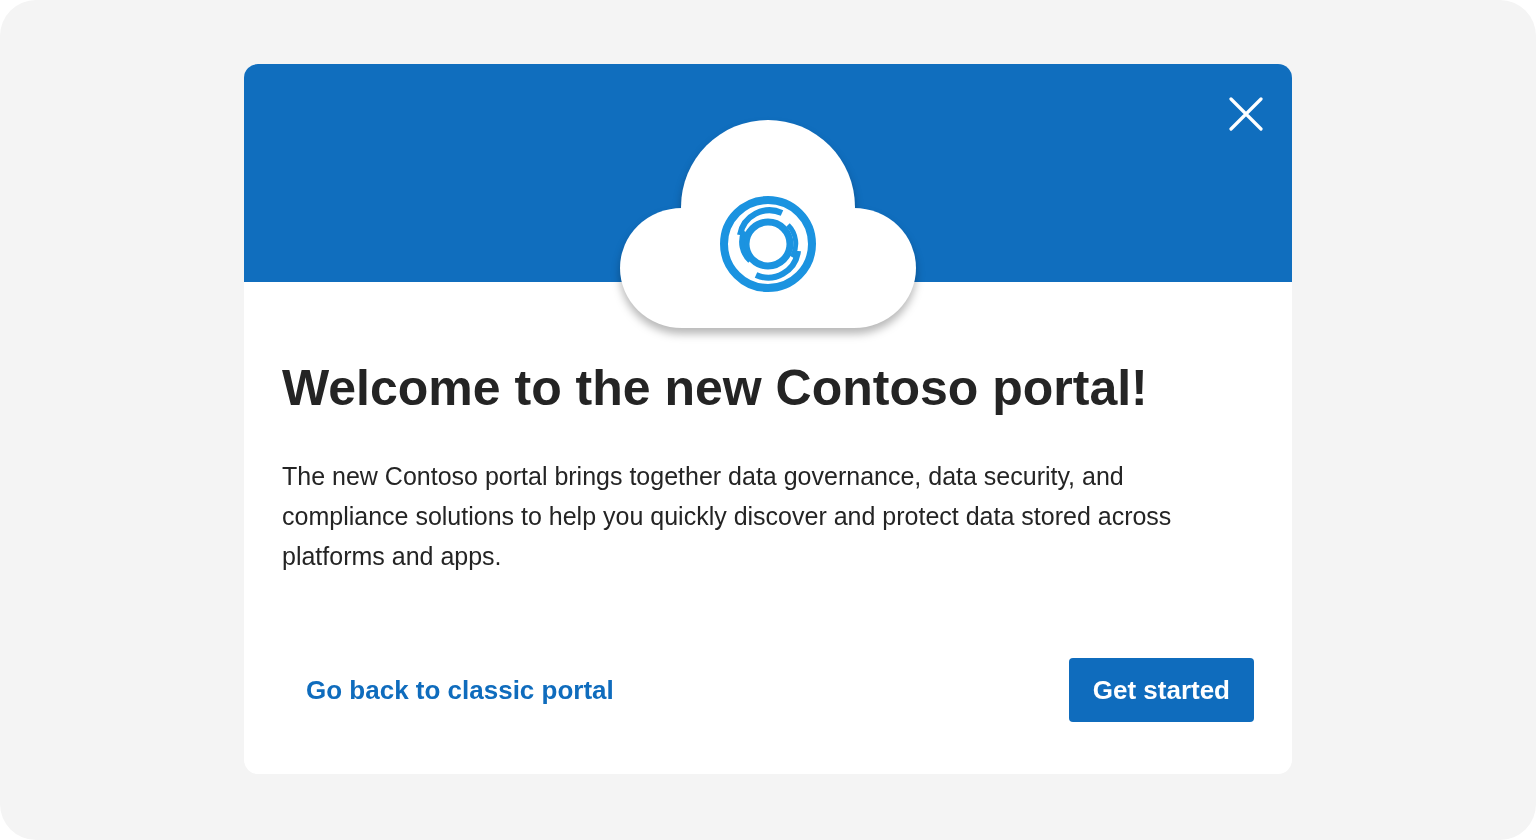 The width and height of the screenshot is (1536, 840). What do you see at coordinates (1246, 114) in the screenshot?
I see `close-icon` at bounding box center [1246, 114].